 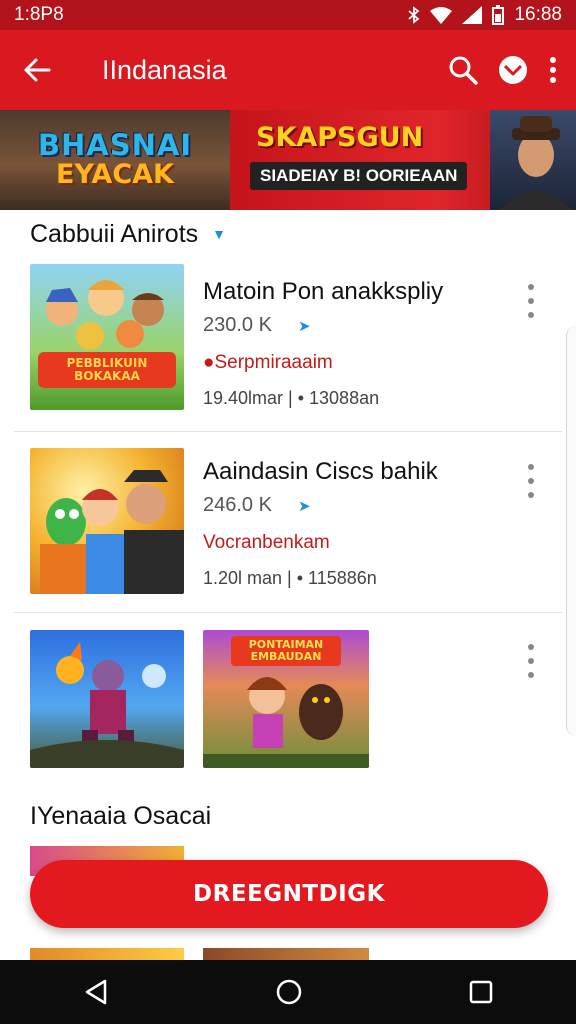 What do you see at coordinates (403, 160) in the screenshot?
I see `banner-right-panel: SKAPSGUN SIADEIAY B! OORIEAAN` at bounding box center [403, 160].